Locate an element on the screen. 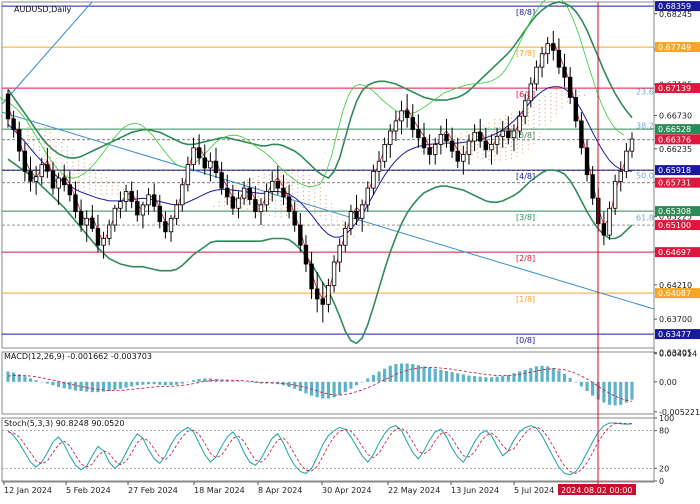 This screenshot has height=504, width=700. date-tick-label-4: 8 Apr 2024 is located at coordinates (280, 490).